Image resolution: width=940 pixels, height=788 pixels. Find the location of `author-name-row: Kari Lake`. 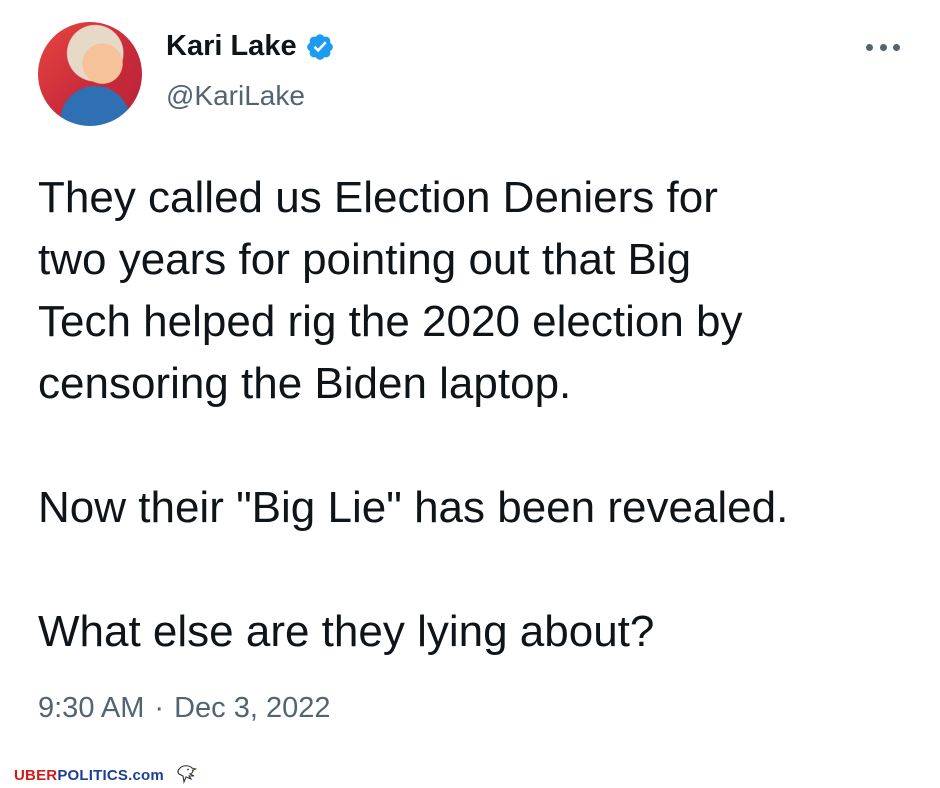

author-name-row: Kari Lake is located at coordinates (250, 46).